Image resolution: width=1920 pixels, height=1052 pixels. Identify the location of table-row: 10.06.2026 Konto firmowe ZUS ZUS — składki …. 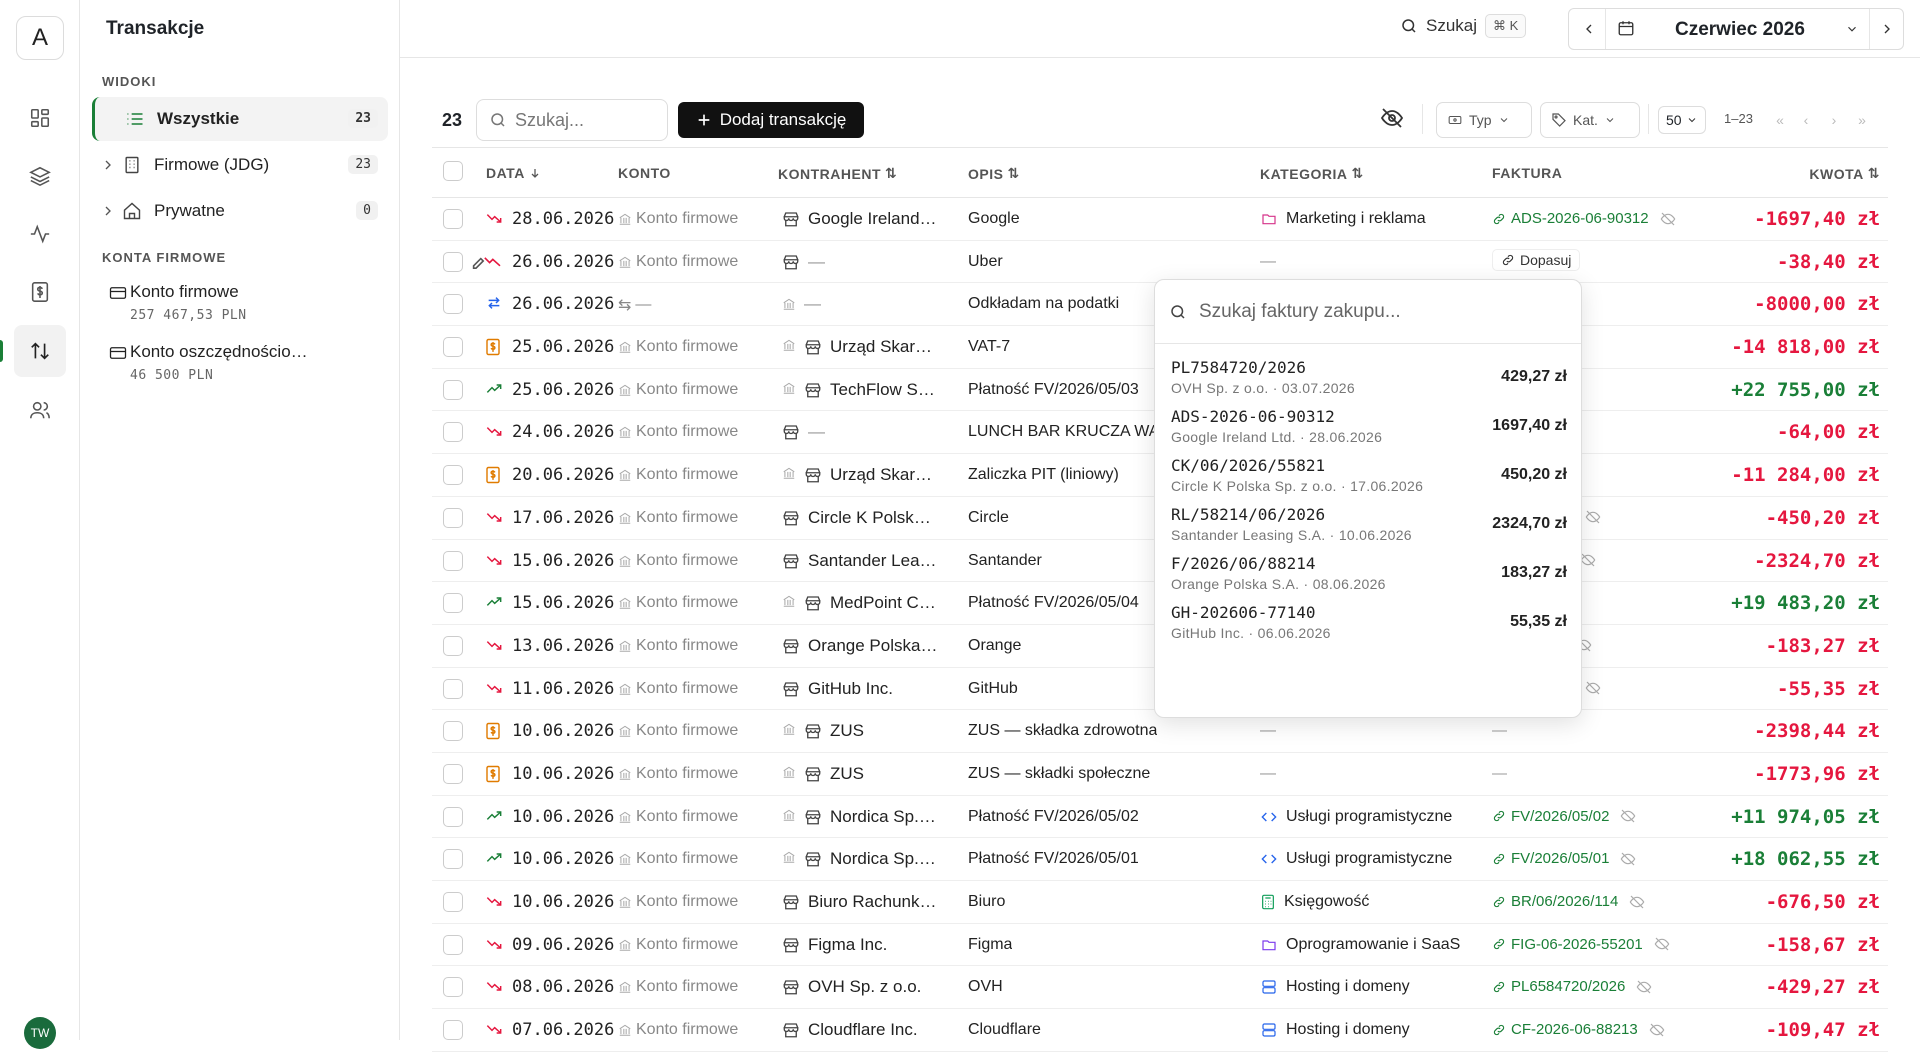
(1160, 774).